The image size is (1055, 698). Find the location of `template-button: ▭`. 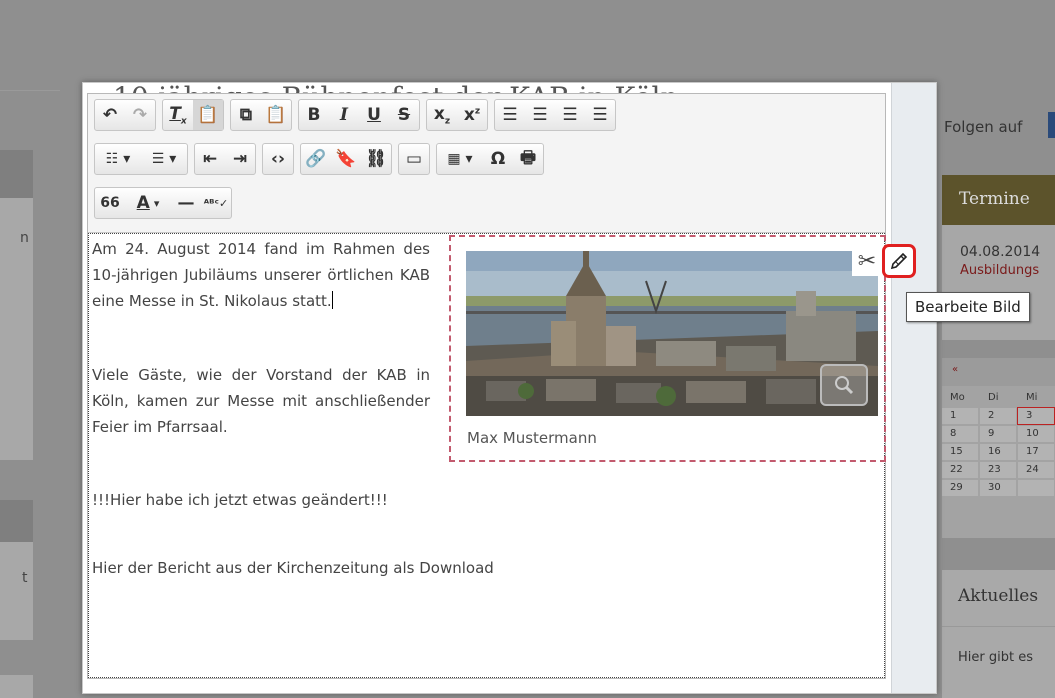

template-button: ▭ is located at coordinates (414, 159).